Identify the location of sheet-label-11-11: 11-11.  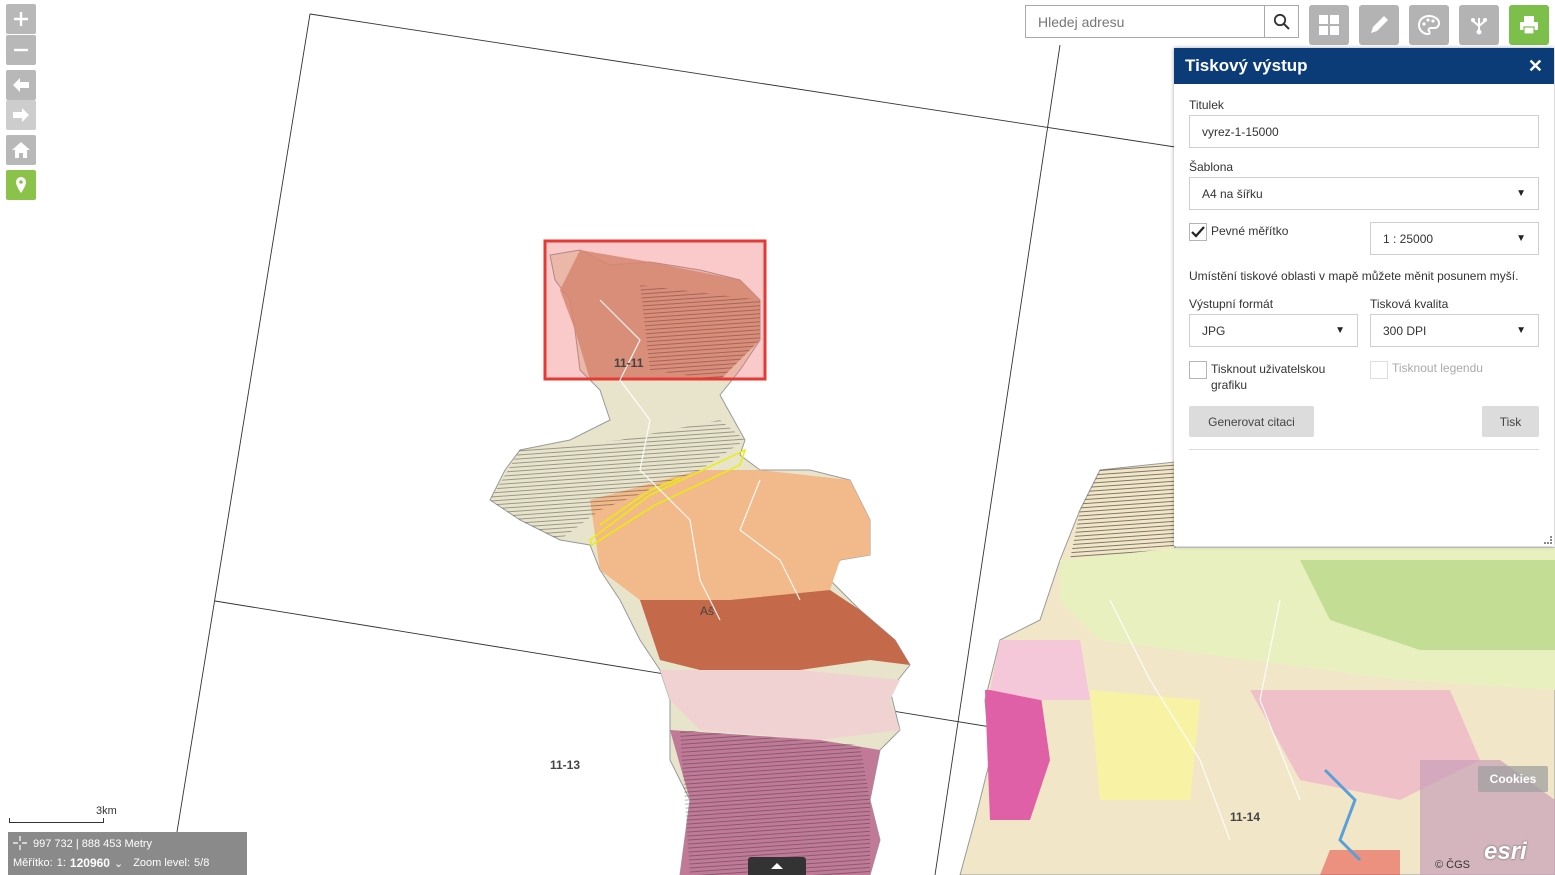
(629, 363).